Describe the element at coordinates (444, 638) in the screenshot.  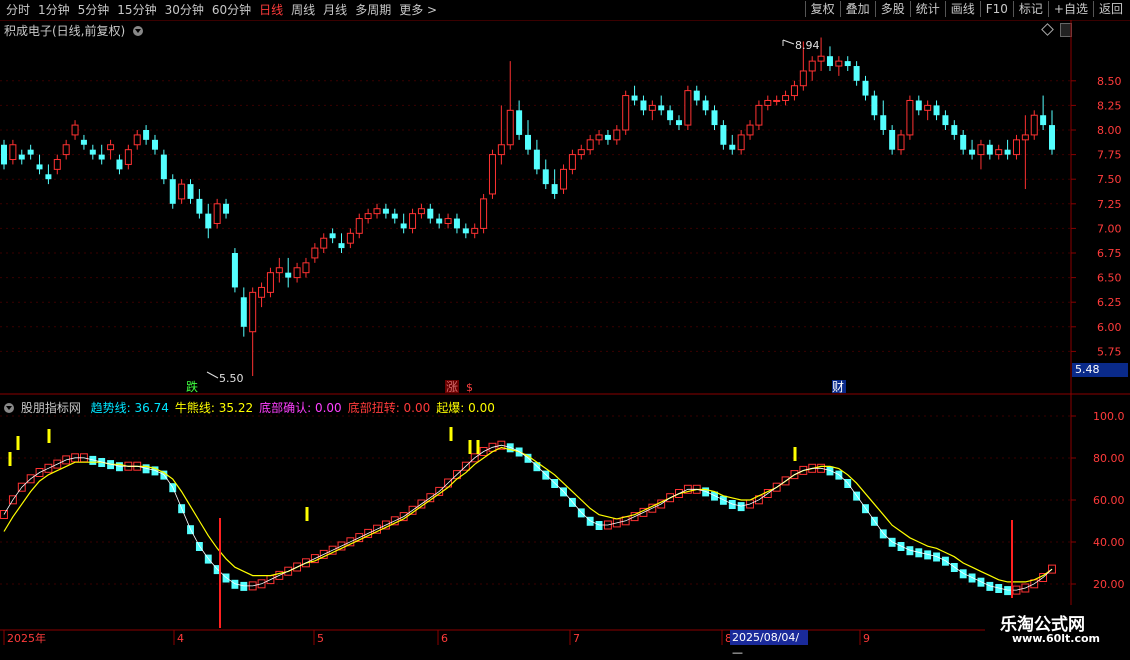
I see `date-label: 6` at that location.